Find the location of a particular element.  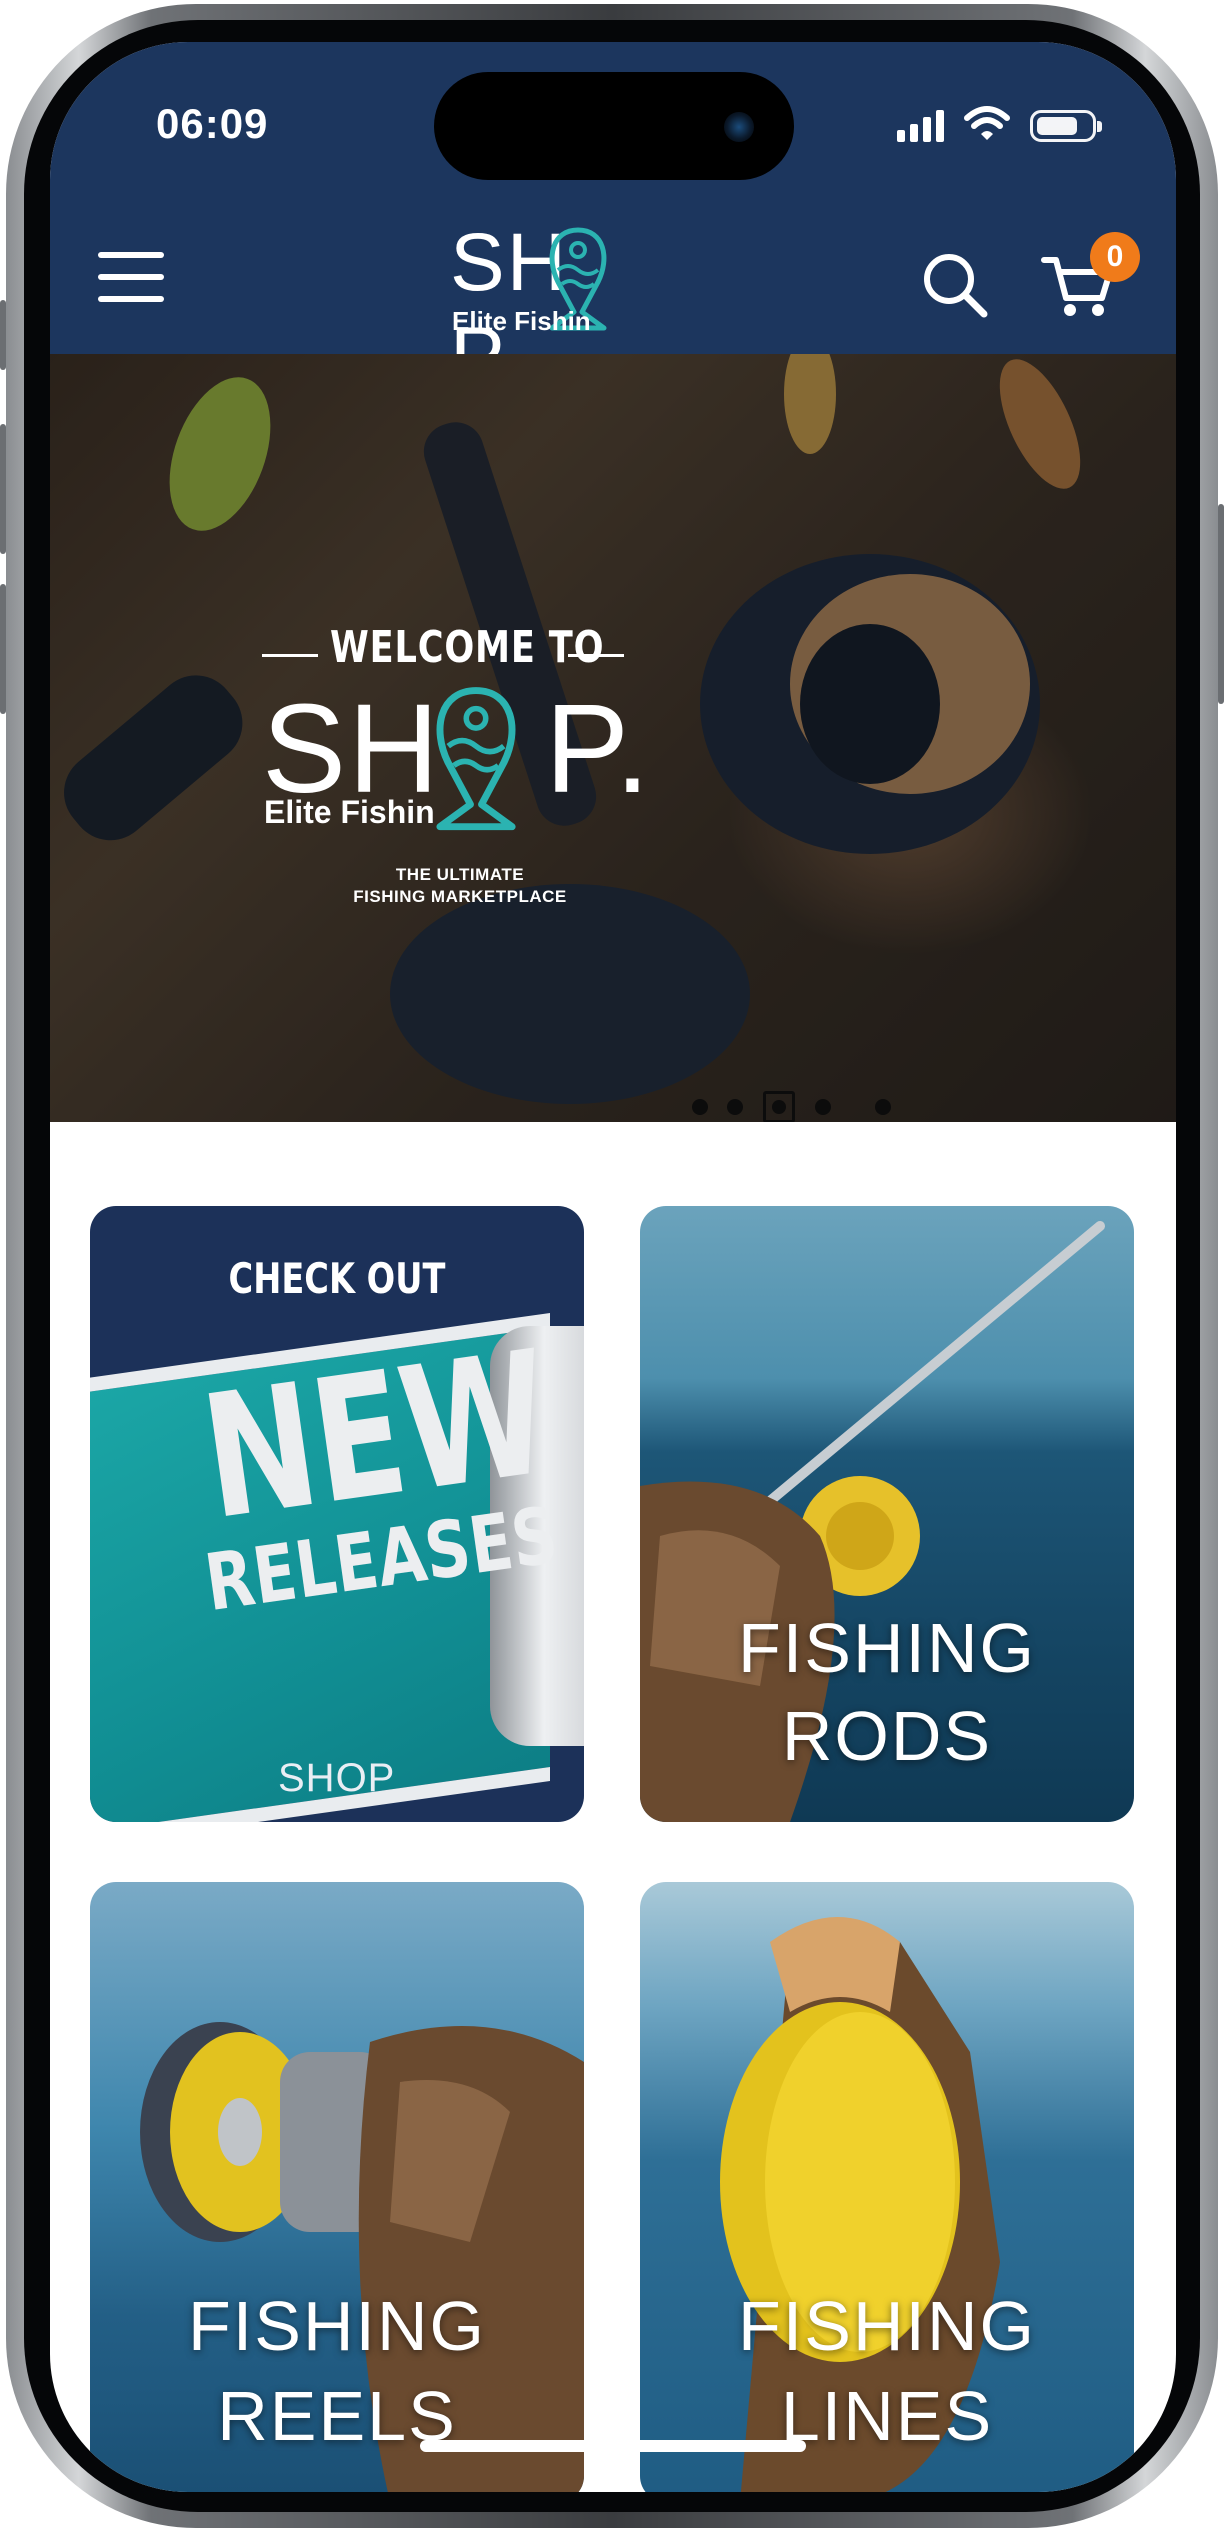

status-icons is located at coordinates (999, 124).